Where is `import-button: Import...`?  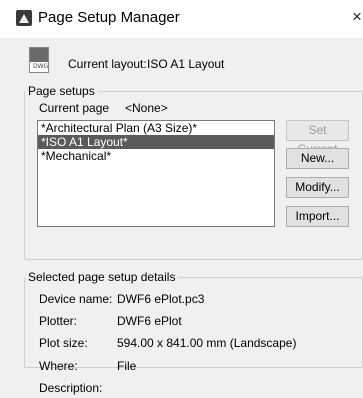
import-button: Import... is located at coordinates (317, 216).